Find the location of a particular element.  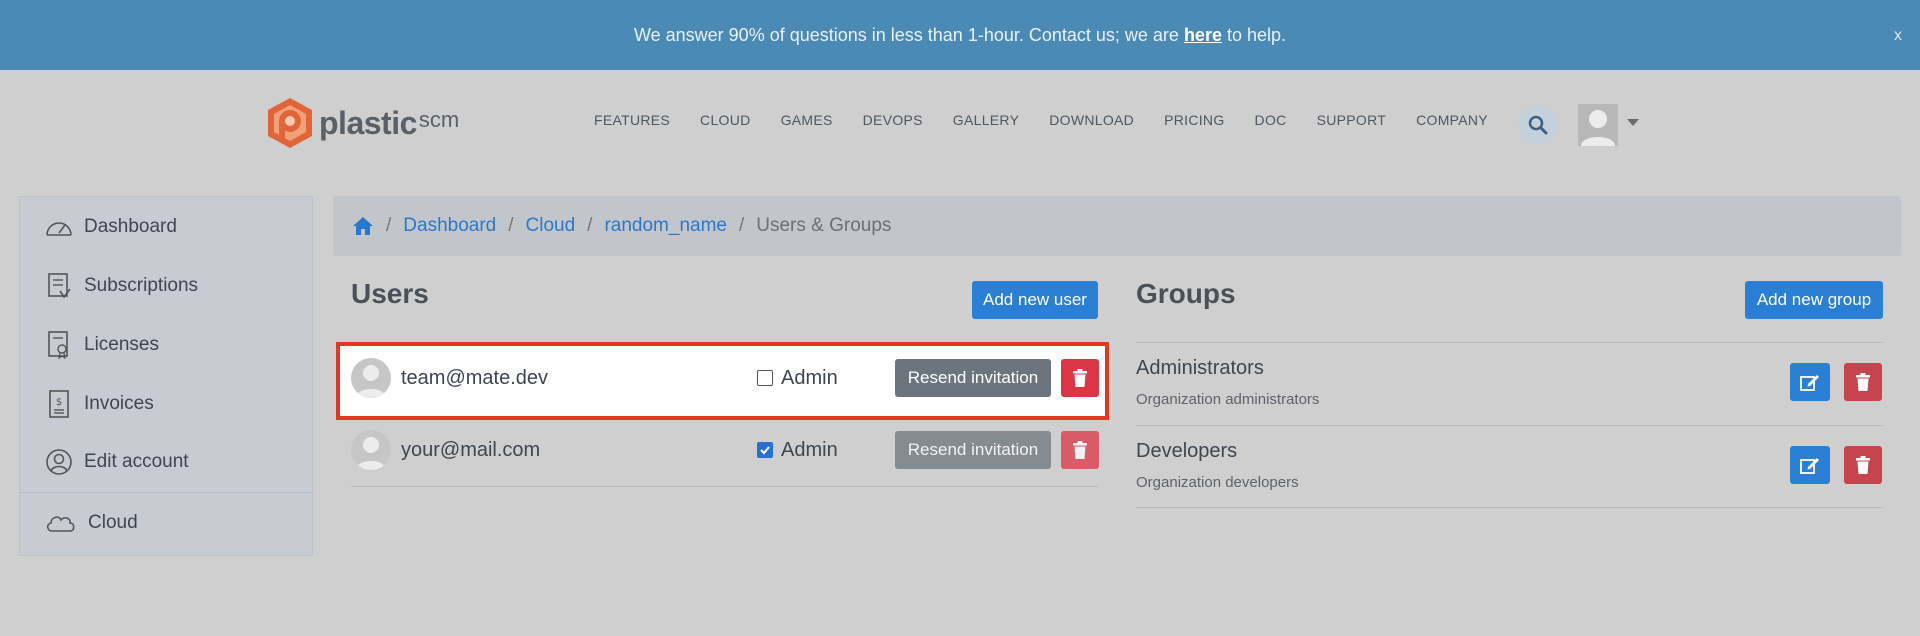

sidebar-item-subscriptions: Subscriptions is located at coordinates (121, 286).